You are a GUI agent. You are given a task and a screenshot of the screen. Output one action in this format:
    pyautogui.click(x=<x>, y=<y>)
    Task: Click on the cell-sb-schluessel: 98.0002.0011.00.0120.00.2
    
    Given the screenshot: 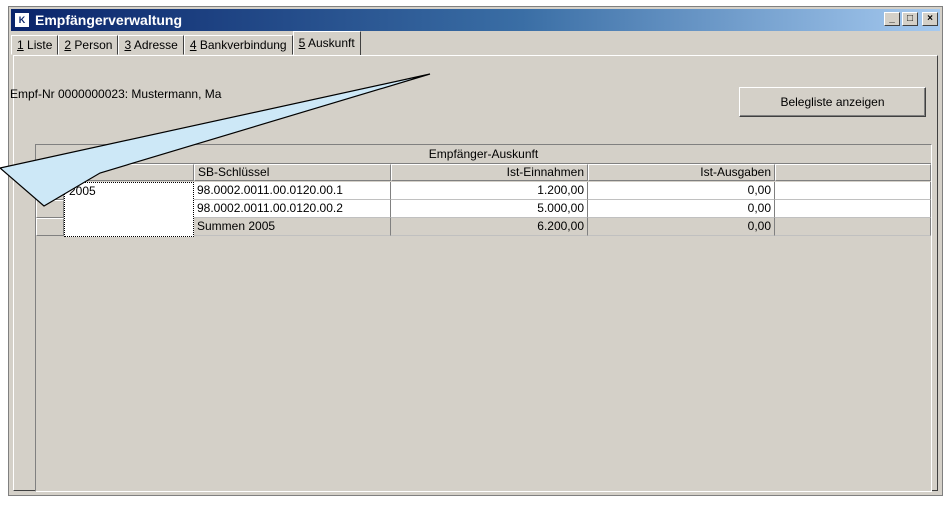 What is the action you would take?
    pyautogui.click(x=292, y=209)
    